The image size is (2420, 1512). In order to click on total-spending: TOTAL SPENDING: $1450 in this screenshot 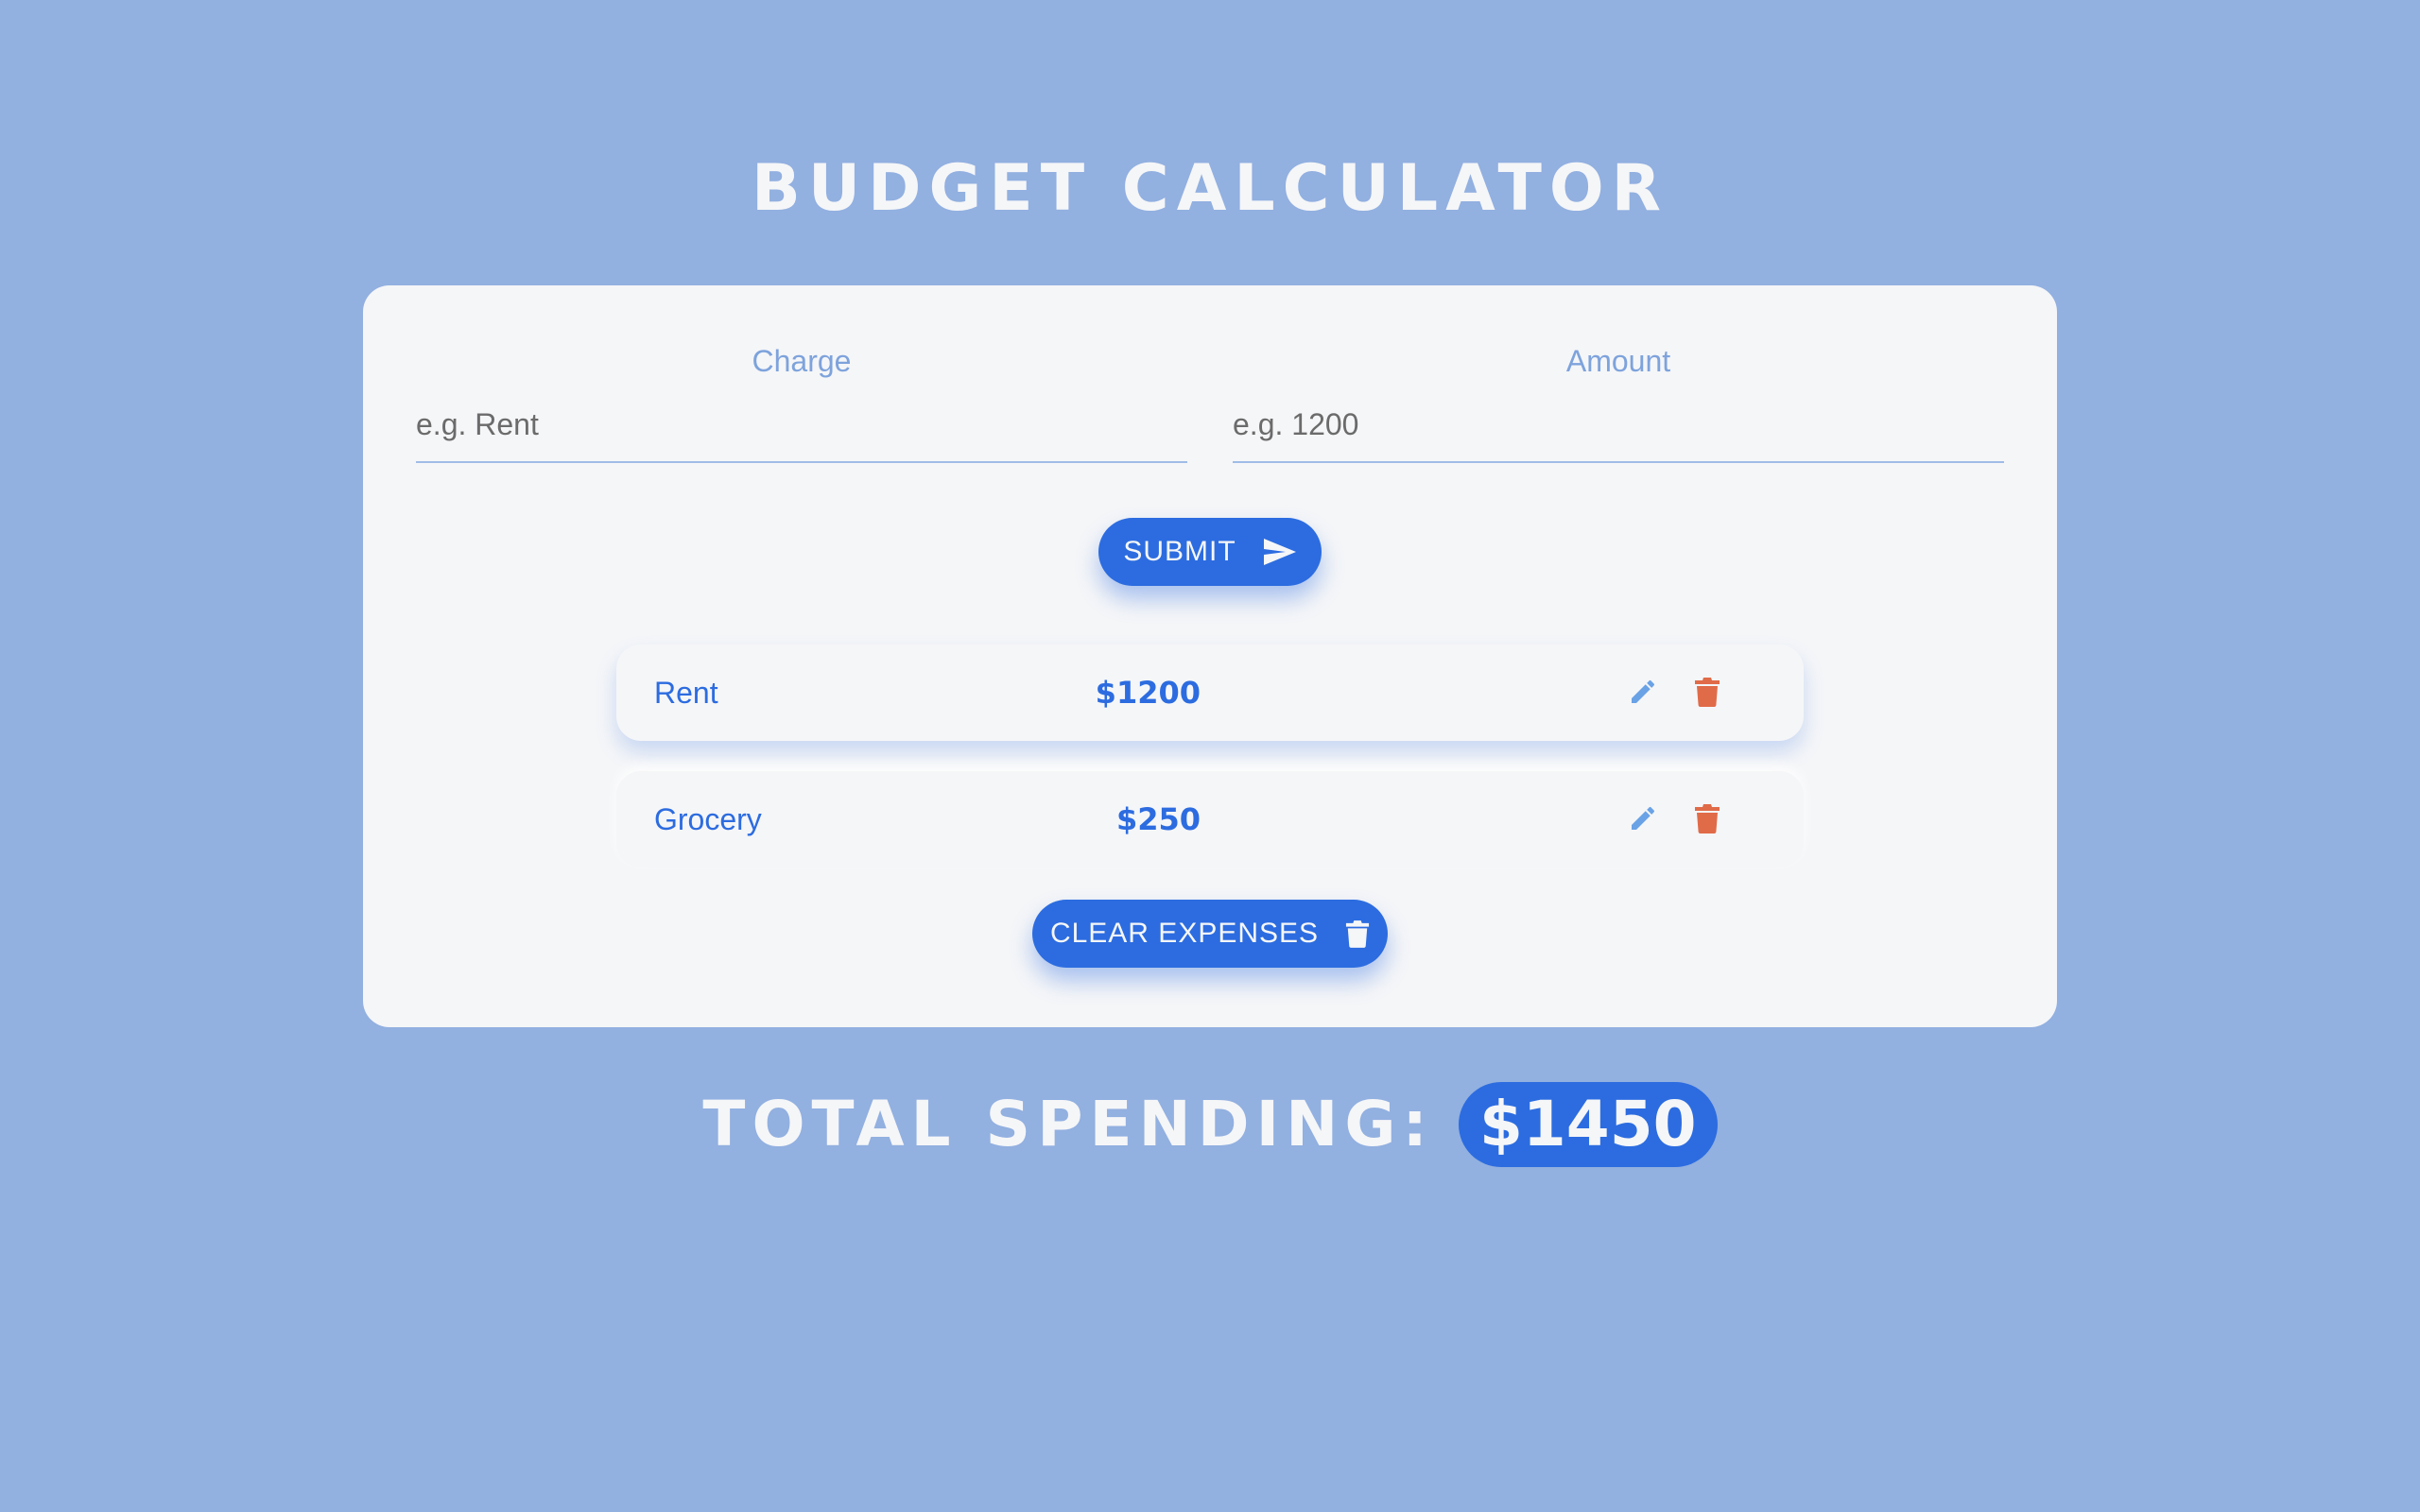, I will do `click(1210, 1124)`.